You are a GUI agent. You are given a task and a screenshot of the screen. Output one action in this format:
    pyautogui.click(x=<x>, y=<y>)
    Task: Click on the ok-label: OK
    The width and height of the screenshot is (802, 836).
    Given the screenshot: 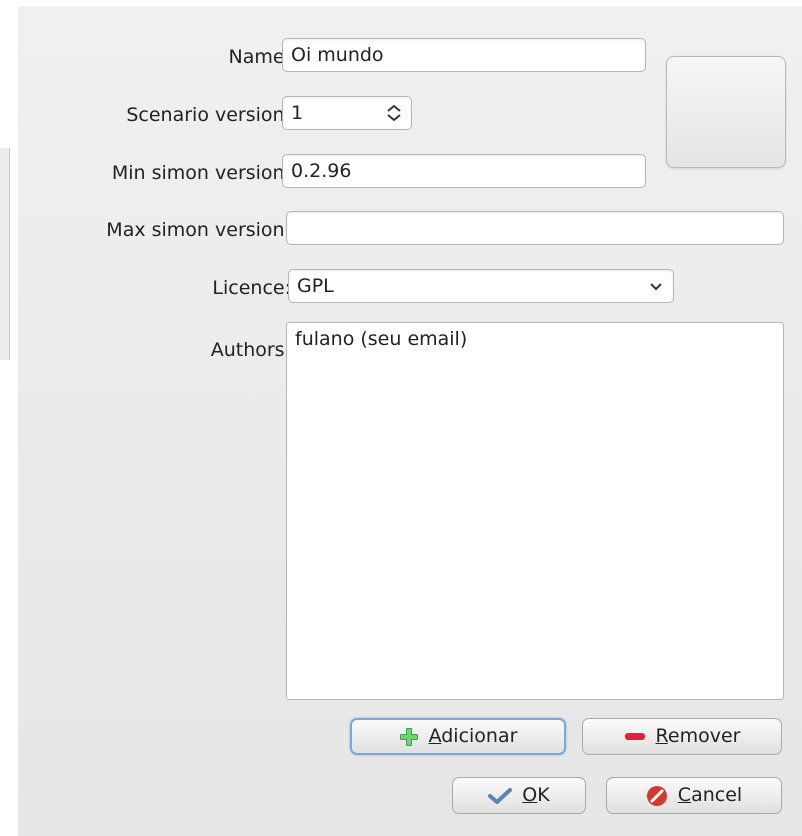 What is the action you would take?
    pyautogui.click(x=536, y=795)
    